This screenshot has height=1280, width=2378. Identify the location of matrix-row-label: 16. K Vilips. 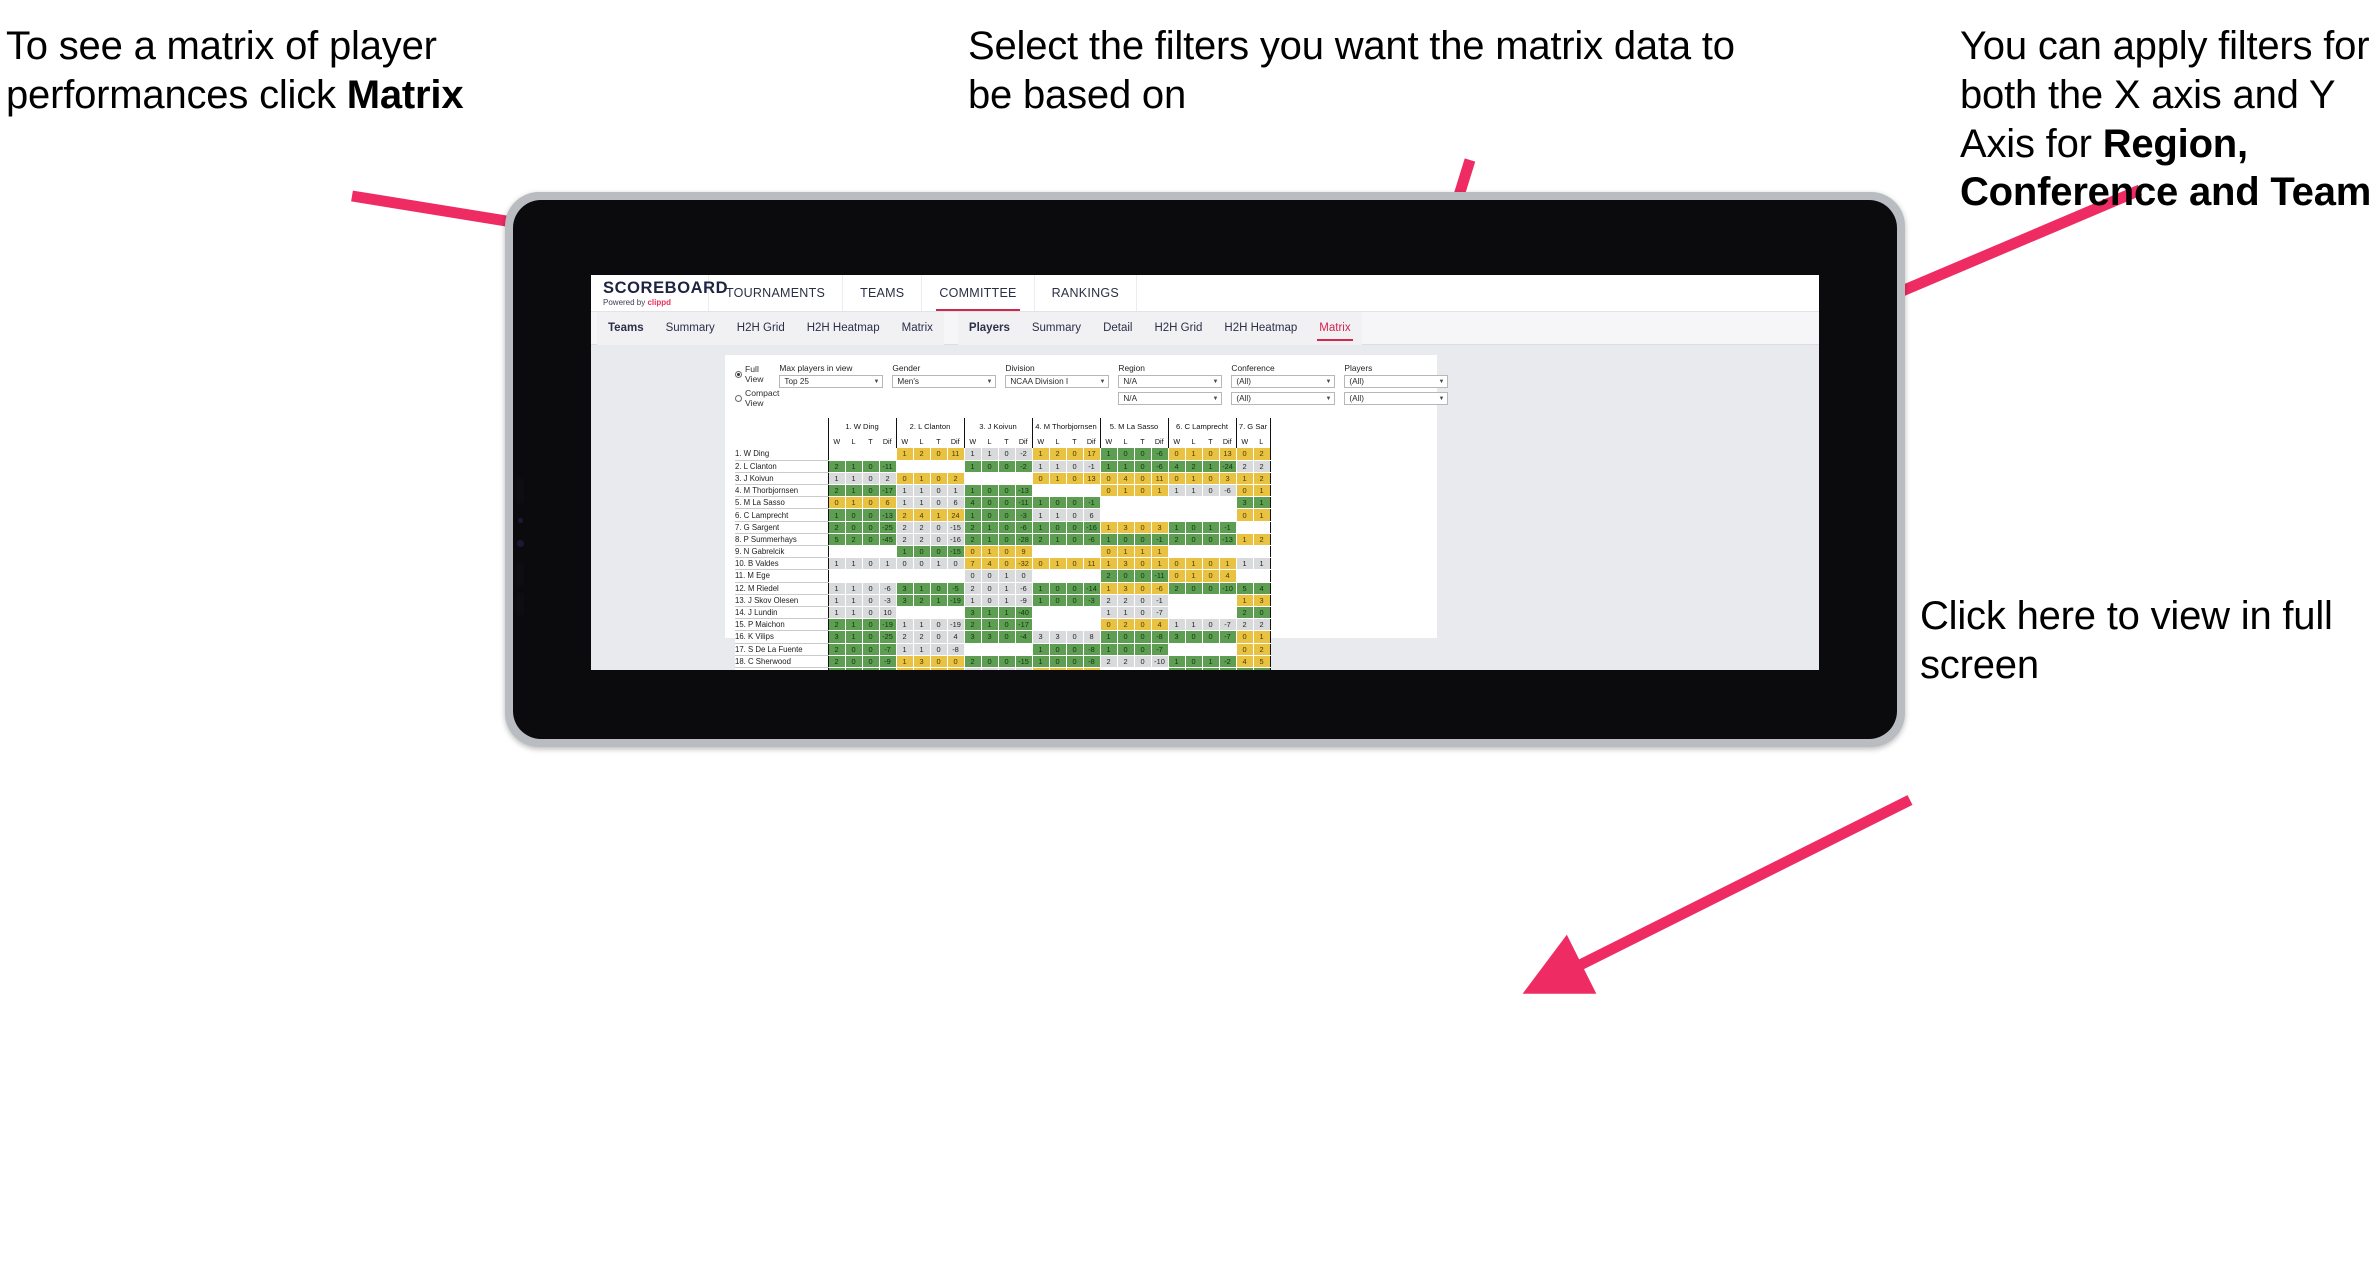
(781, 637).